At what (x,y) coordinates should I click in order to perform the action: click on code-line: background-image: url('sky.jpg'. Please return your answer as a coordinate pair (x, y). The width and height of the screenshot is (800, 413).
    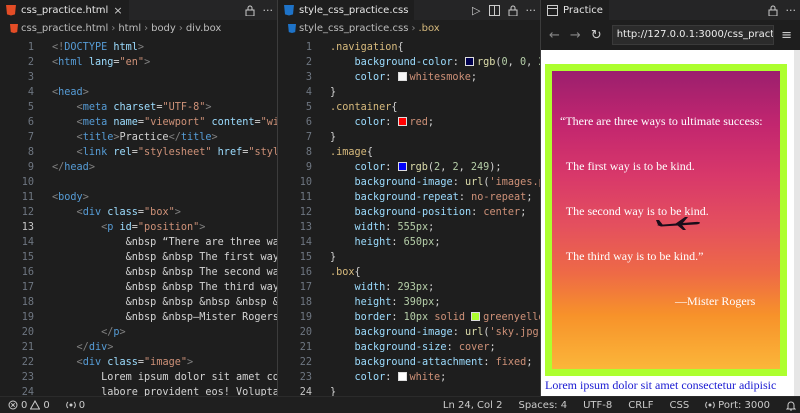
    Looking at the image, I should click on (435, 332).